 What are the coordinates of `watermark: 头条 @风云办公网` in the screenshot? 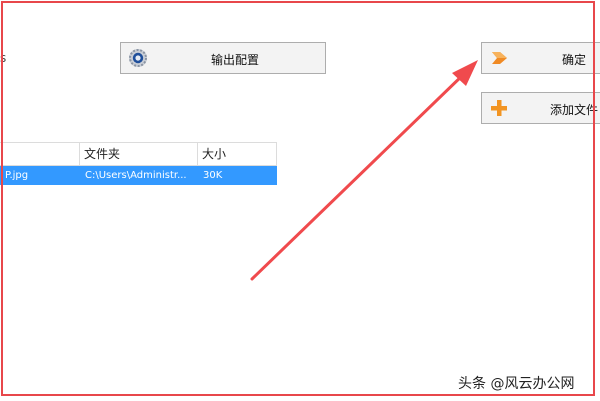 It's located at (516, 384).